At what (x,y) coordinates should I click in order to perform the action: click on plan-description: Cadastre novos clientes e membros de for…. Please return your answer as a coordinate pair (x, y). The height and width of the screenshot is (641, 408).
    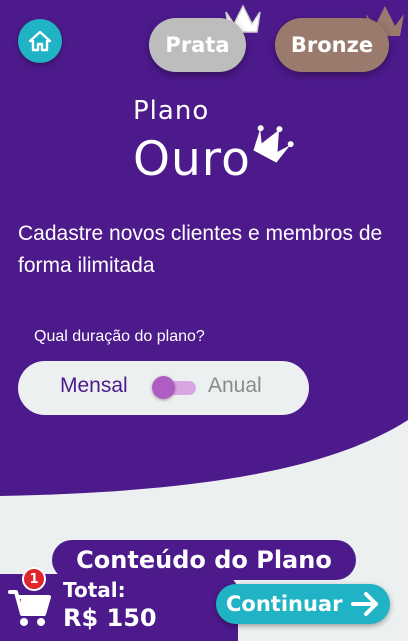
    Looking at the image, I should click on (200, 249).